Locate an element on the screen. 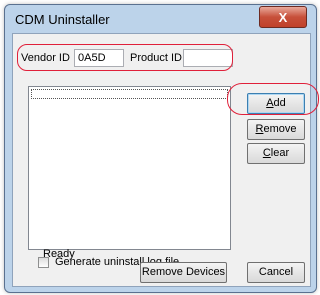 The width and height of the screenshot is (320, 295). cancel-button: Cancel is located at coordinates (276, 272).